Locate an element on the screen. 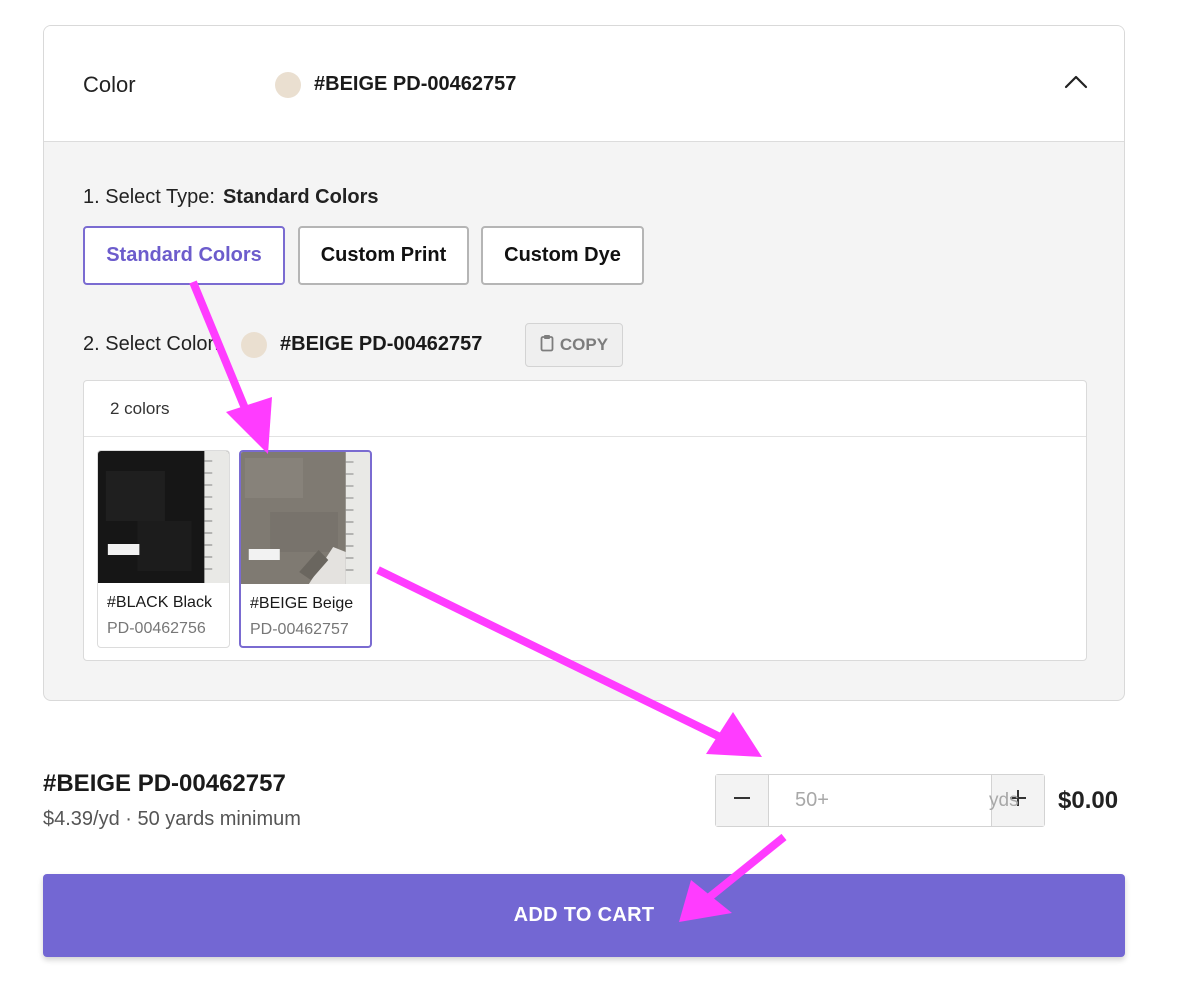 Image resolution: width=1188 pixels, height=984 pixels. chevron-up-icon is located at coordinates (1076, 81).